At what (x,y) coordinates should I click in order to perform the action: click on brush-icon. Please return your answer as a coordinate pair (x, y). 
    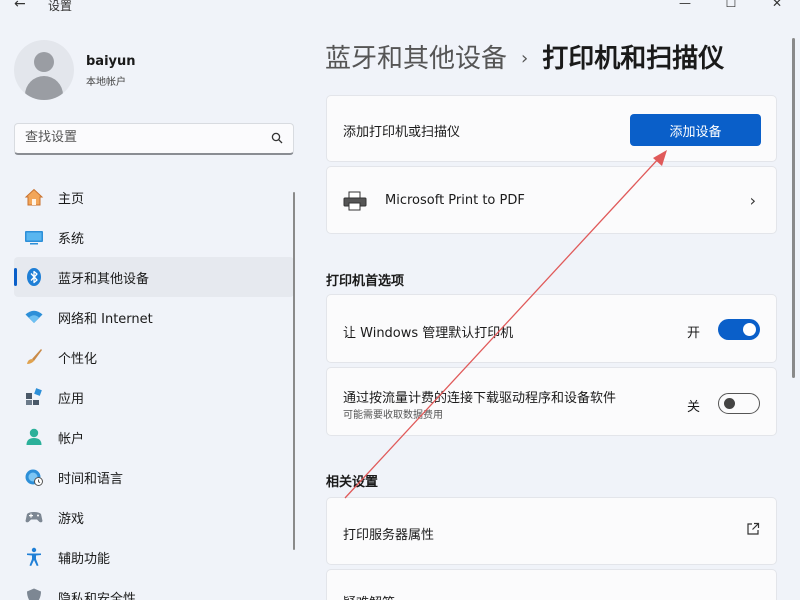
    Looking at the image, I should click on (34, 356).